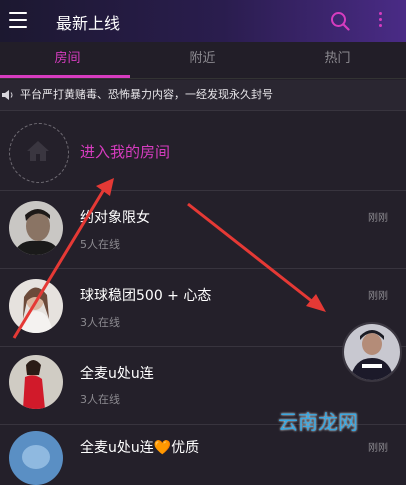 This screenshot has height=485, width=406. What do you see at coordinates (340, 21) in the screenshot?
I see `search-icon` at bounding box center [340, 21].